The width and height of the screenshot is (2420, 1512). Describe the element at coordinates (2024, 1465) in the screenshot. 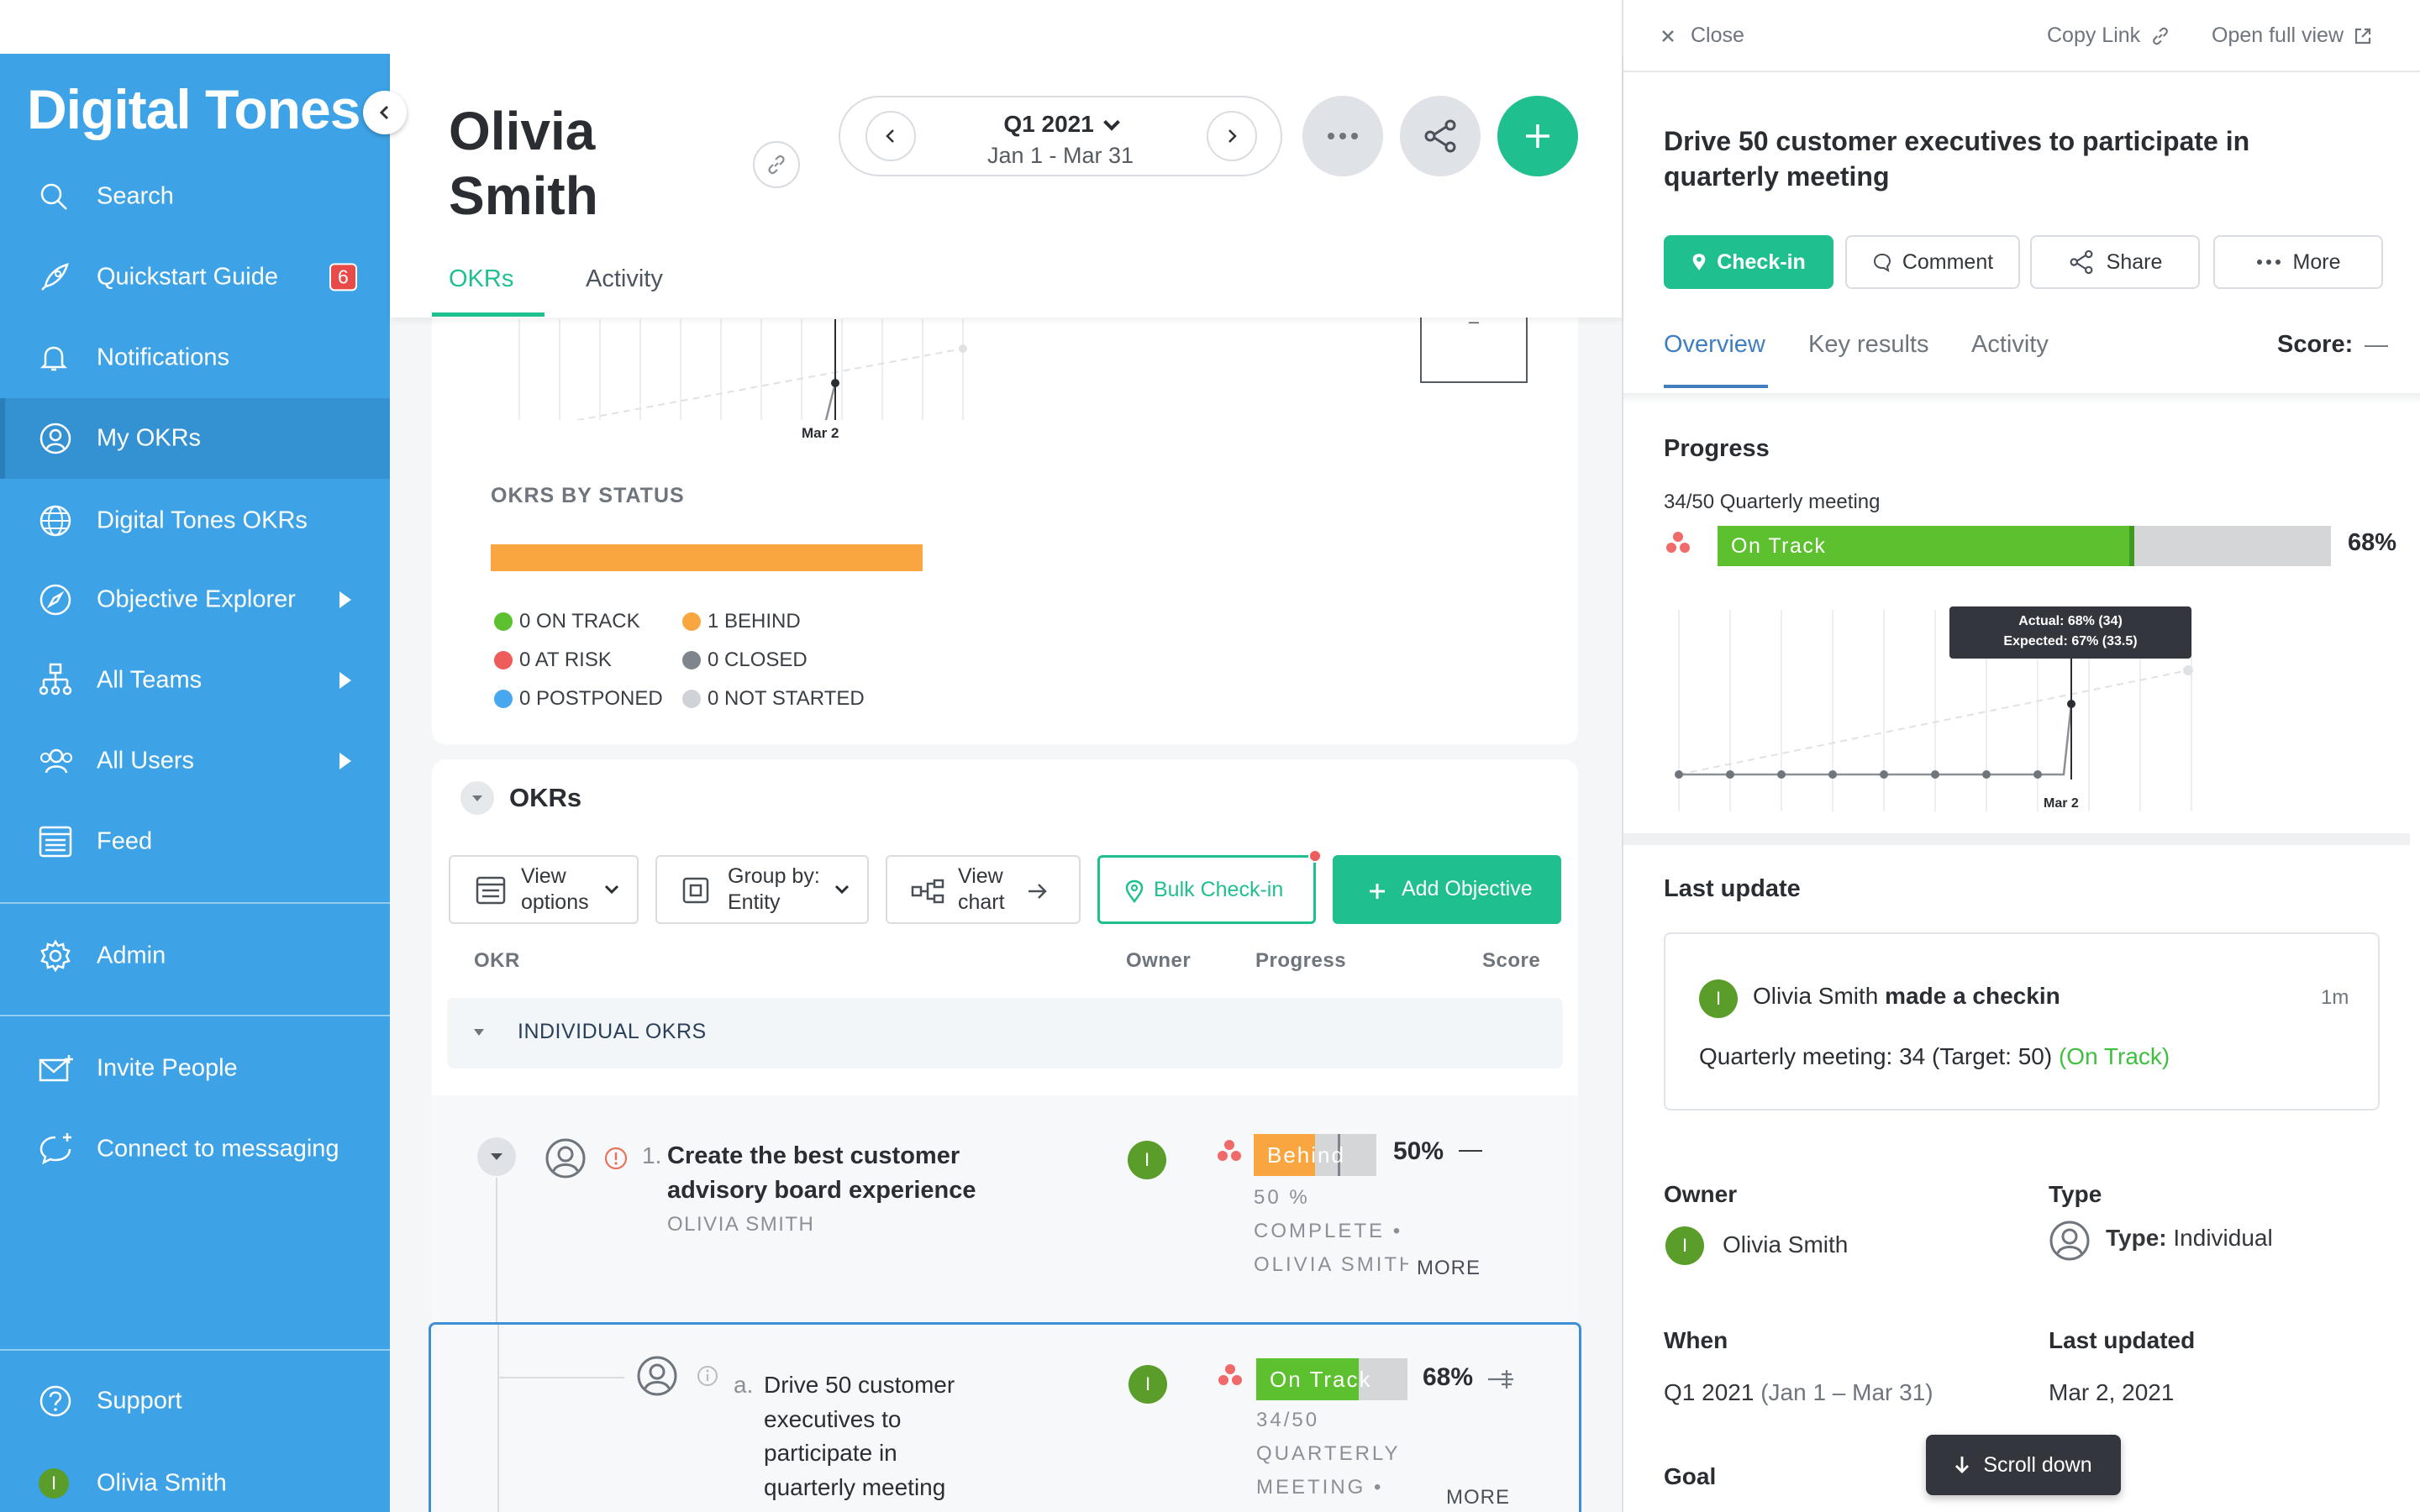

I see `scroll-down-button: Scroll down` at that location.